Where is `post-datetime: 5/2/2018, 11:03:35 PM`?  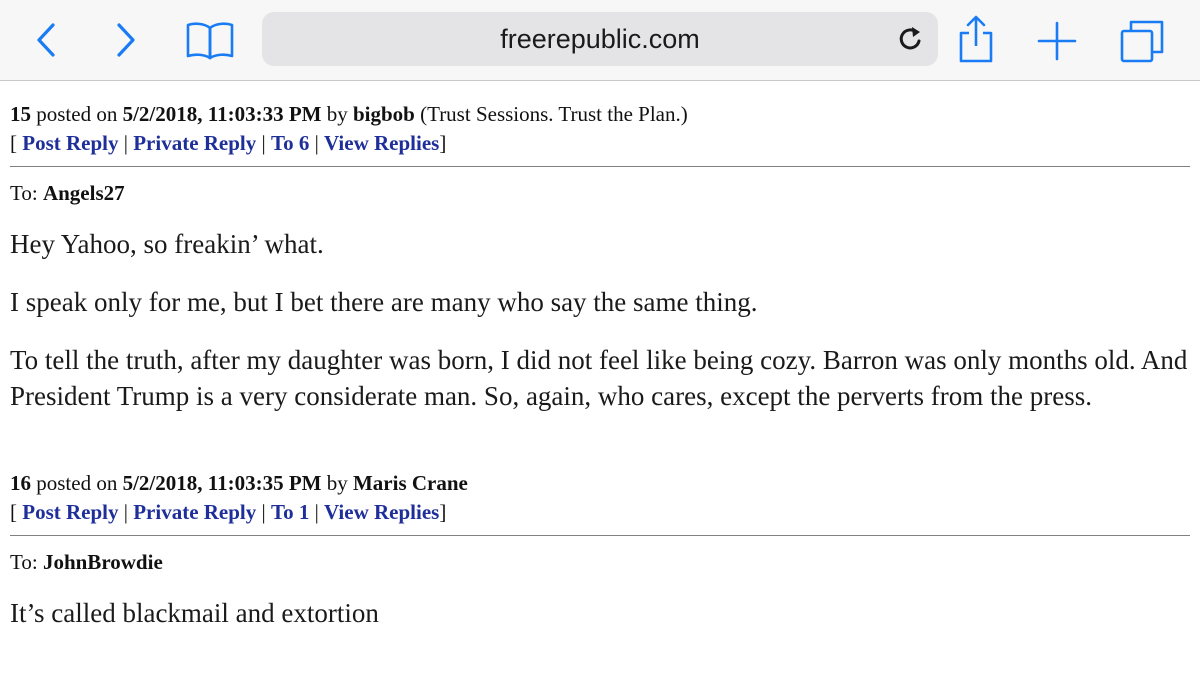
post-datetime: 5/2/2018, 11:03:35 PM is located at coordinates (222, 483).